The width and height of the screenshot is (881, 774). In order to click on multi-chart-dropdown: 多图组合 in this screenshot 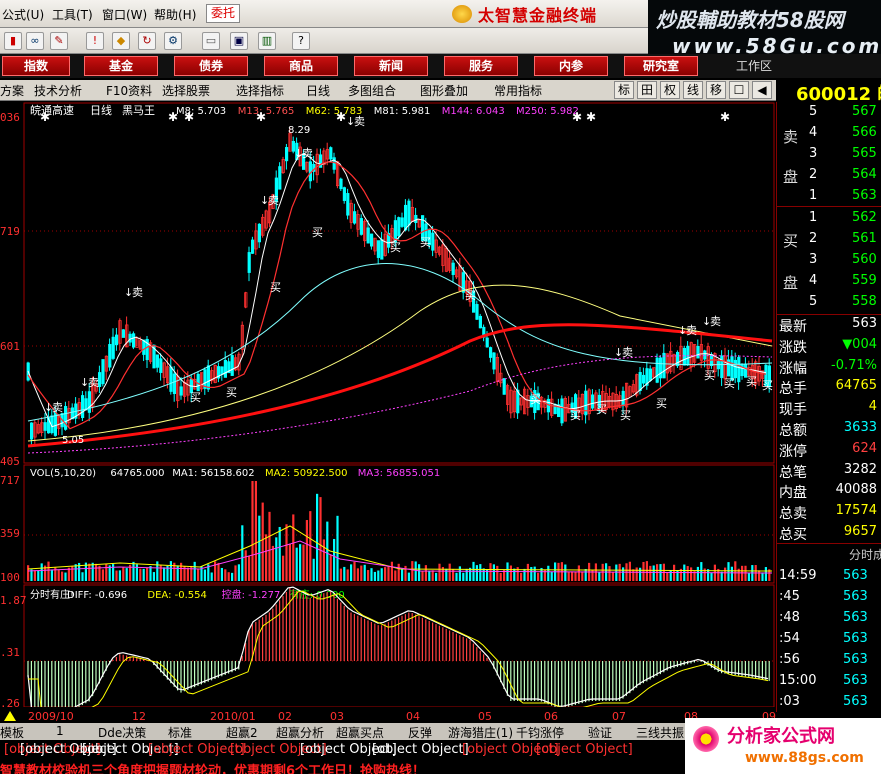, I will do `click(372, 90)`.